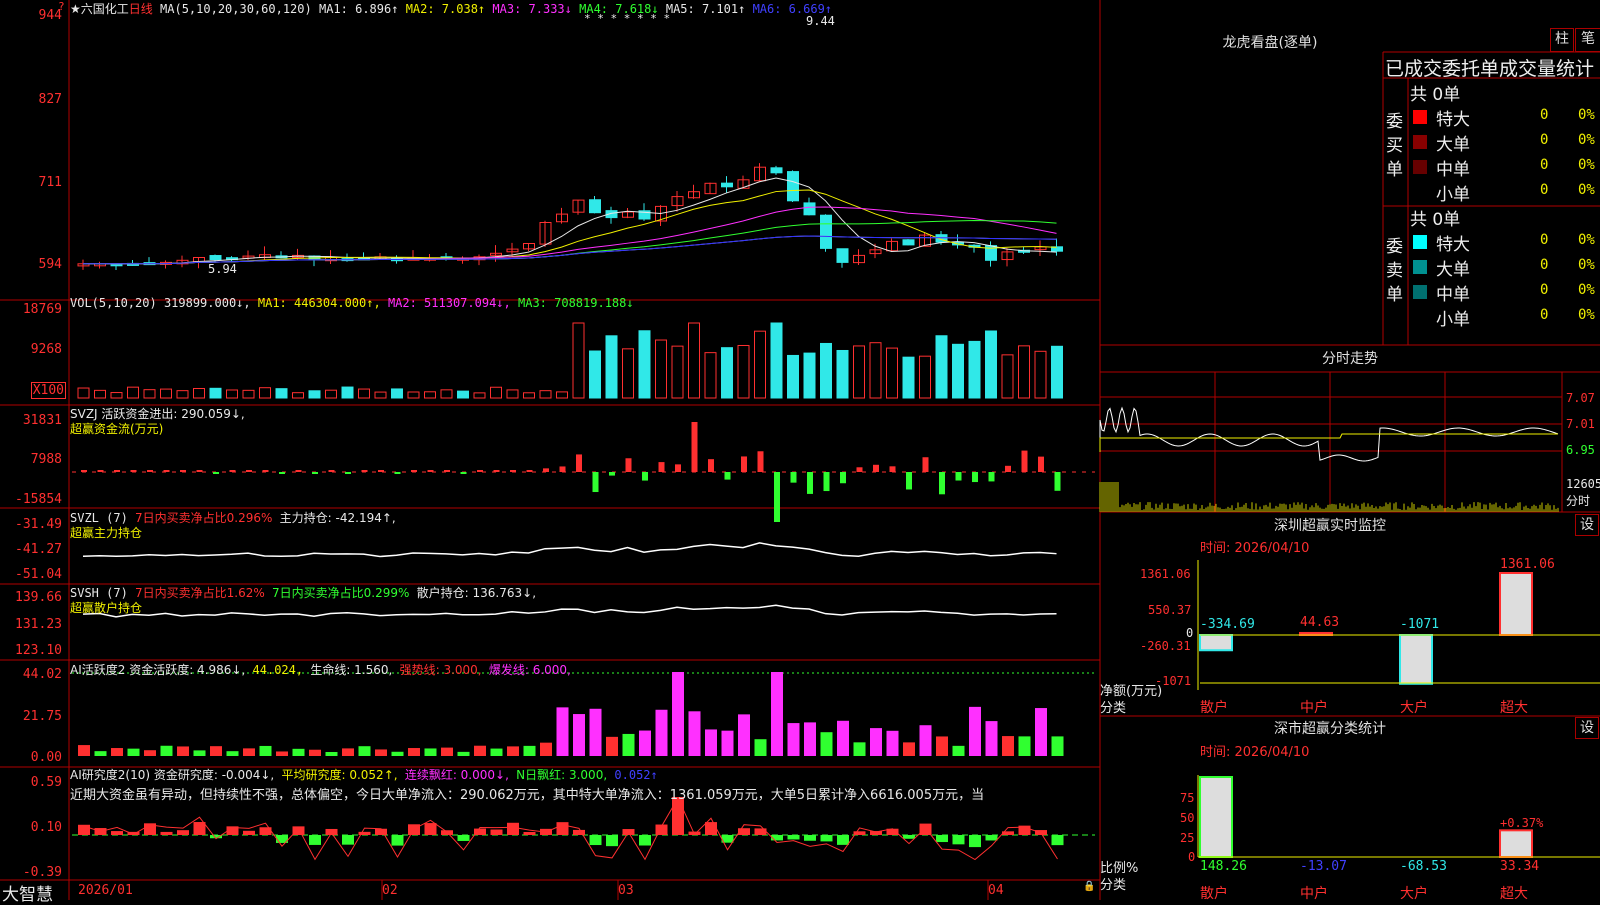 This screenshot has height=905, width=1600. What do you see at coordinates (106, 533) in the screenshot?
I see `svzl-subtitle: 超赢主力持仓` at bounding box center [106, 533].